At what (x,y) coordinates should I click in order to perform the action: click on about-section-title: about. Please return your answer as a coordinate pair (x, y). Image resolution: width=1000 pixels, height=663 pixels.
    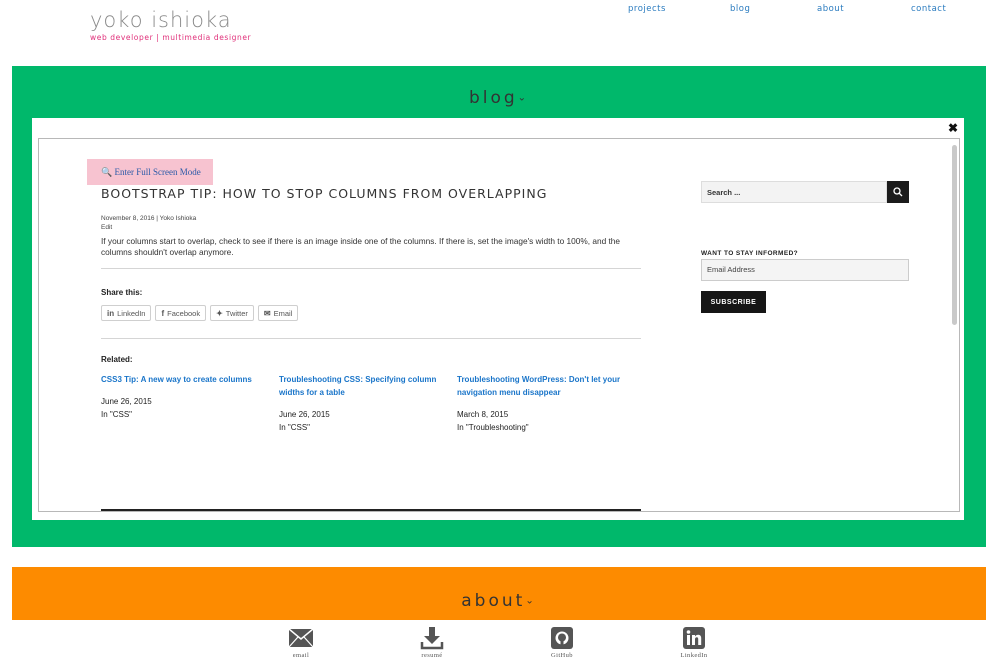
    Looking at the image, I should click on (493, 601).